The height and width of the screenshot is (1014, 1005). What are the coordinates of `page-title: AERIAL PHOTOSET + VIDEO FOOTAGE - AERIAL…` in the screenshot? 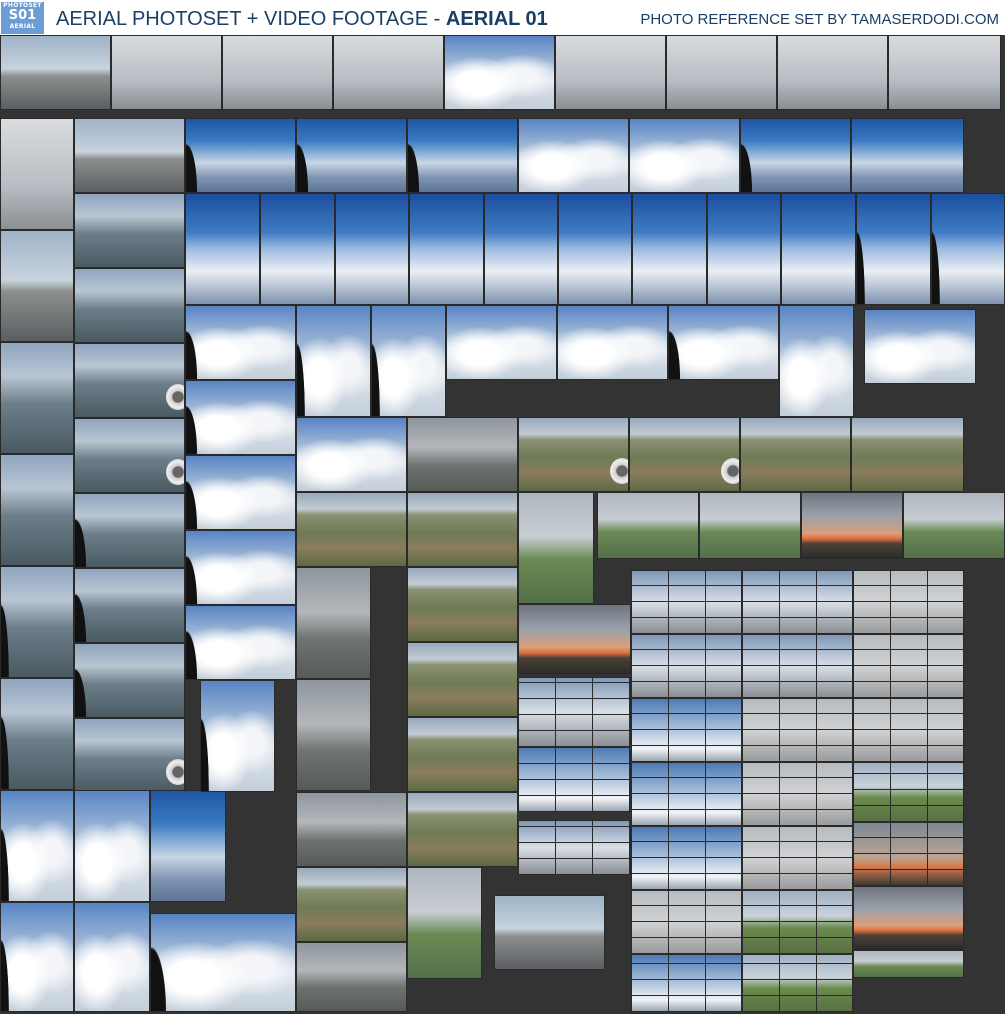 It's located at (302, 19).